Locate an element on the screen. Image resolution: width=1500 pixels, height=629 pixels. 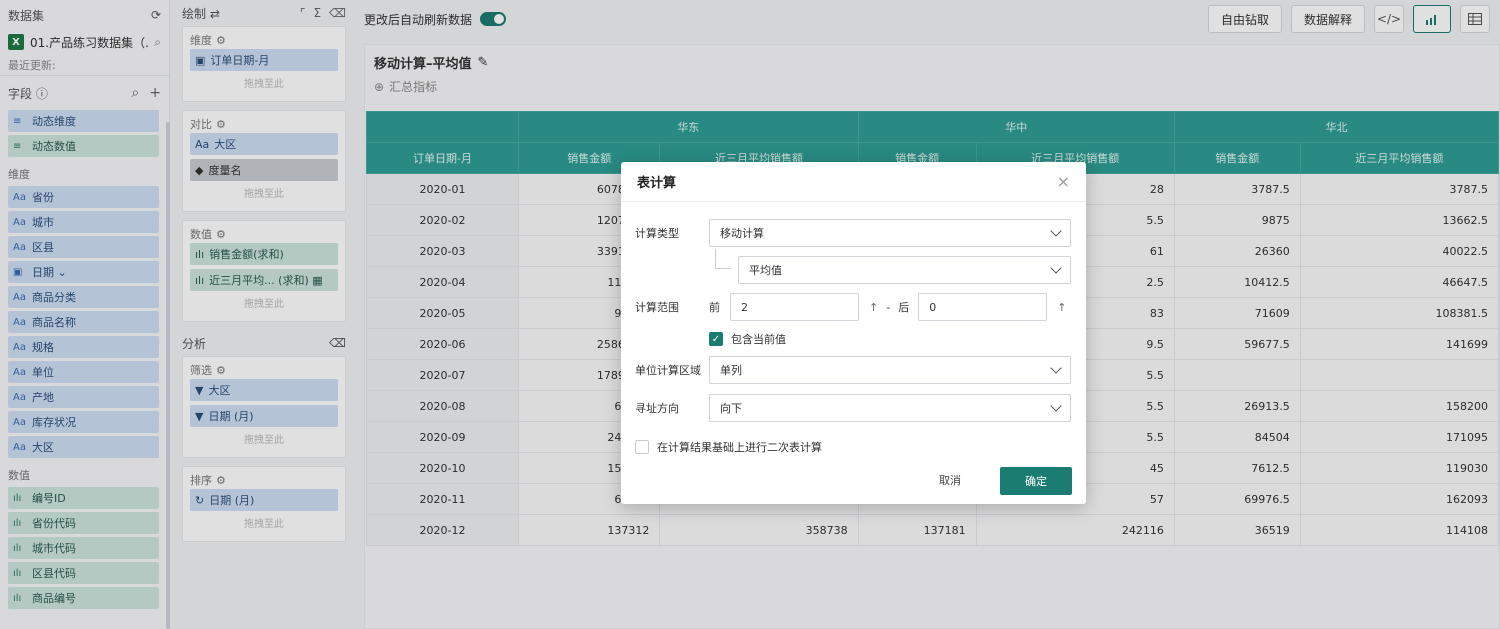
close-icon: × is located at coordinates (1063, 181).